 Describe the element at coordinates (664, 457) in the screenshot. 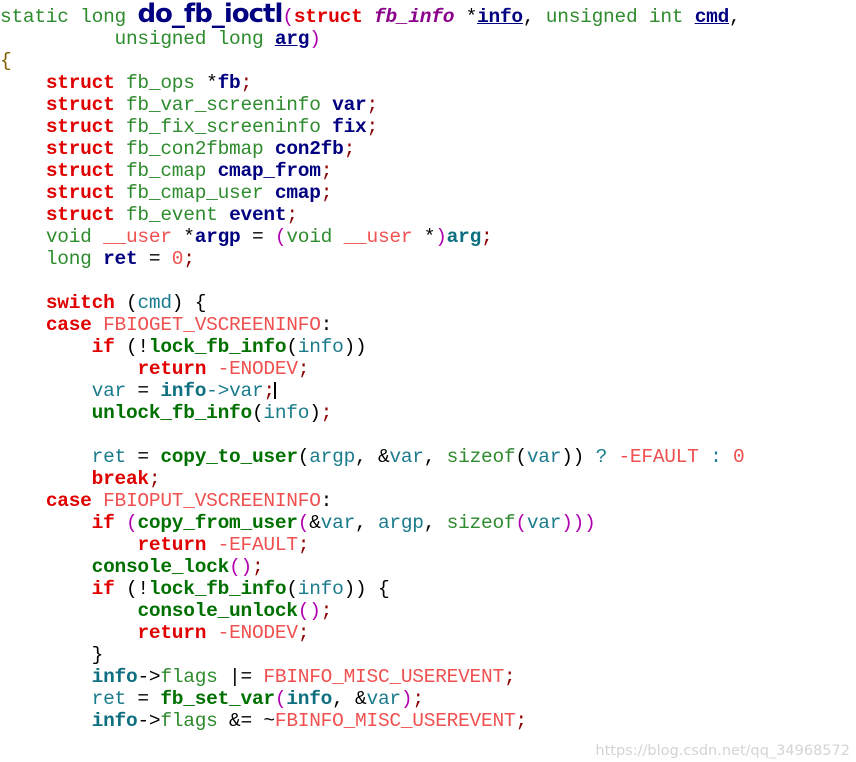

I see `code-token: EFAULT` at that location.